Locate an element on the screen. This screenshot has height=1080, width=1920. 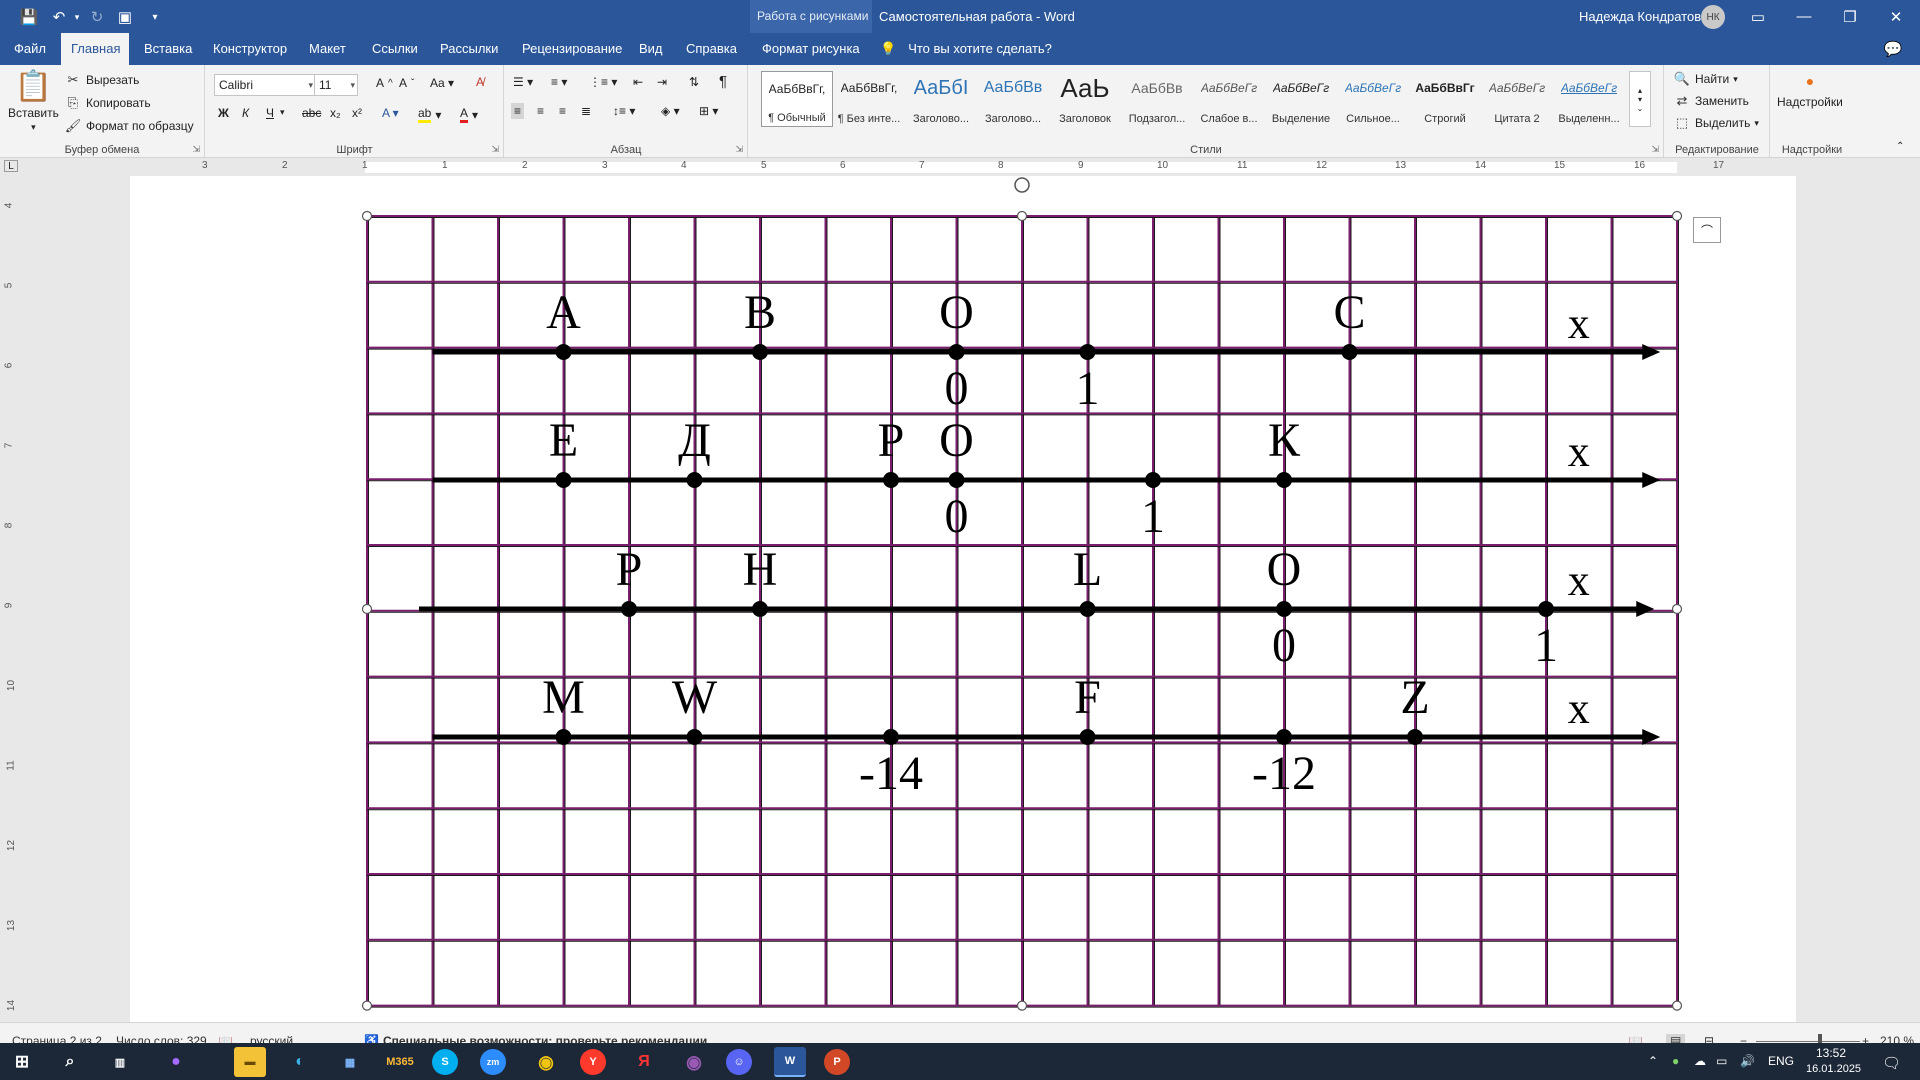
tray-app-icon: ● is located at coordinates (1675, 1061).